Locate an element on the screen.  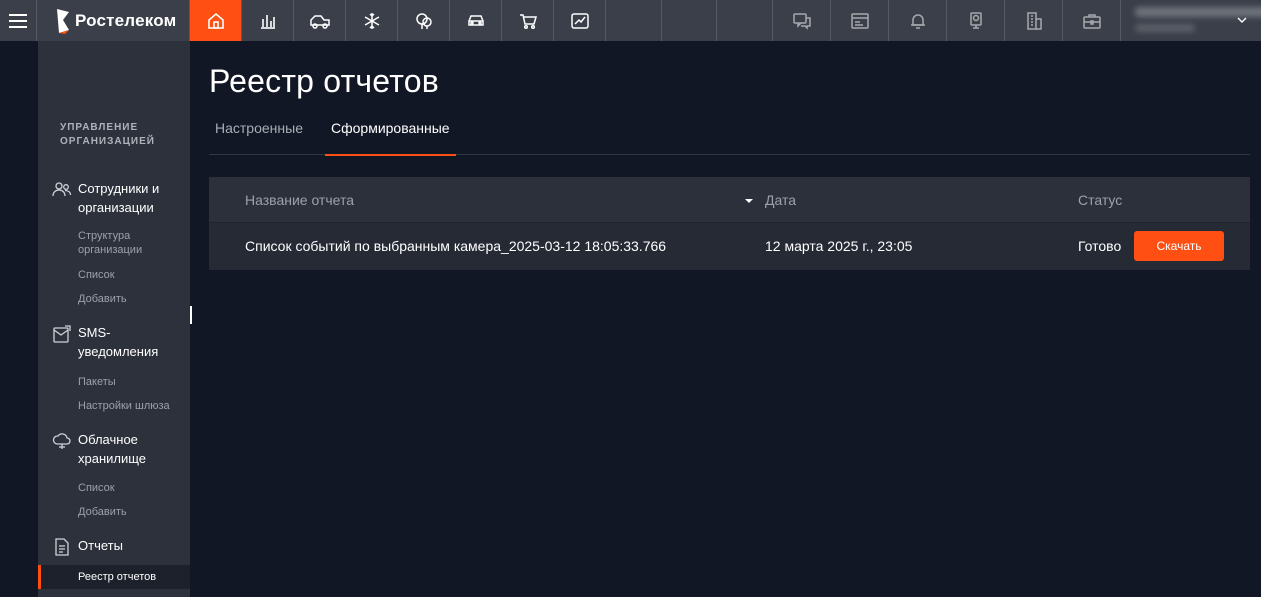
building-icon is located at coordinates (1034, 20).